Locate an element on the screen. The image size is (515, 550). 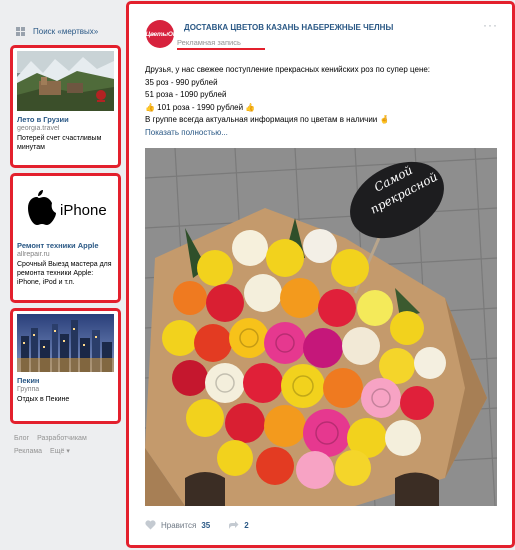
more-icon: ··· is located at coordinates (490, 25).